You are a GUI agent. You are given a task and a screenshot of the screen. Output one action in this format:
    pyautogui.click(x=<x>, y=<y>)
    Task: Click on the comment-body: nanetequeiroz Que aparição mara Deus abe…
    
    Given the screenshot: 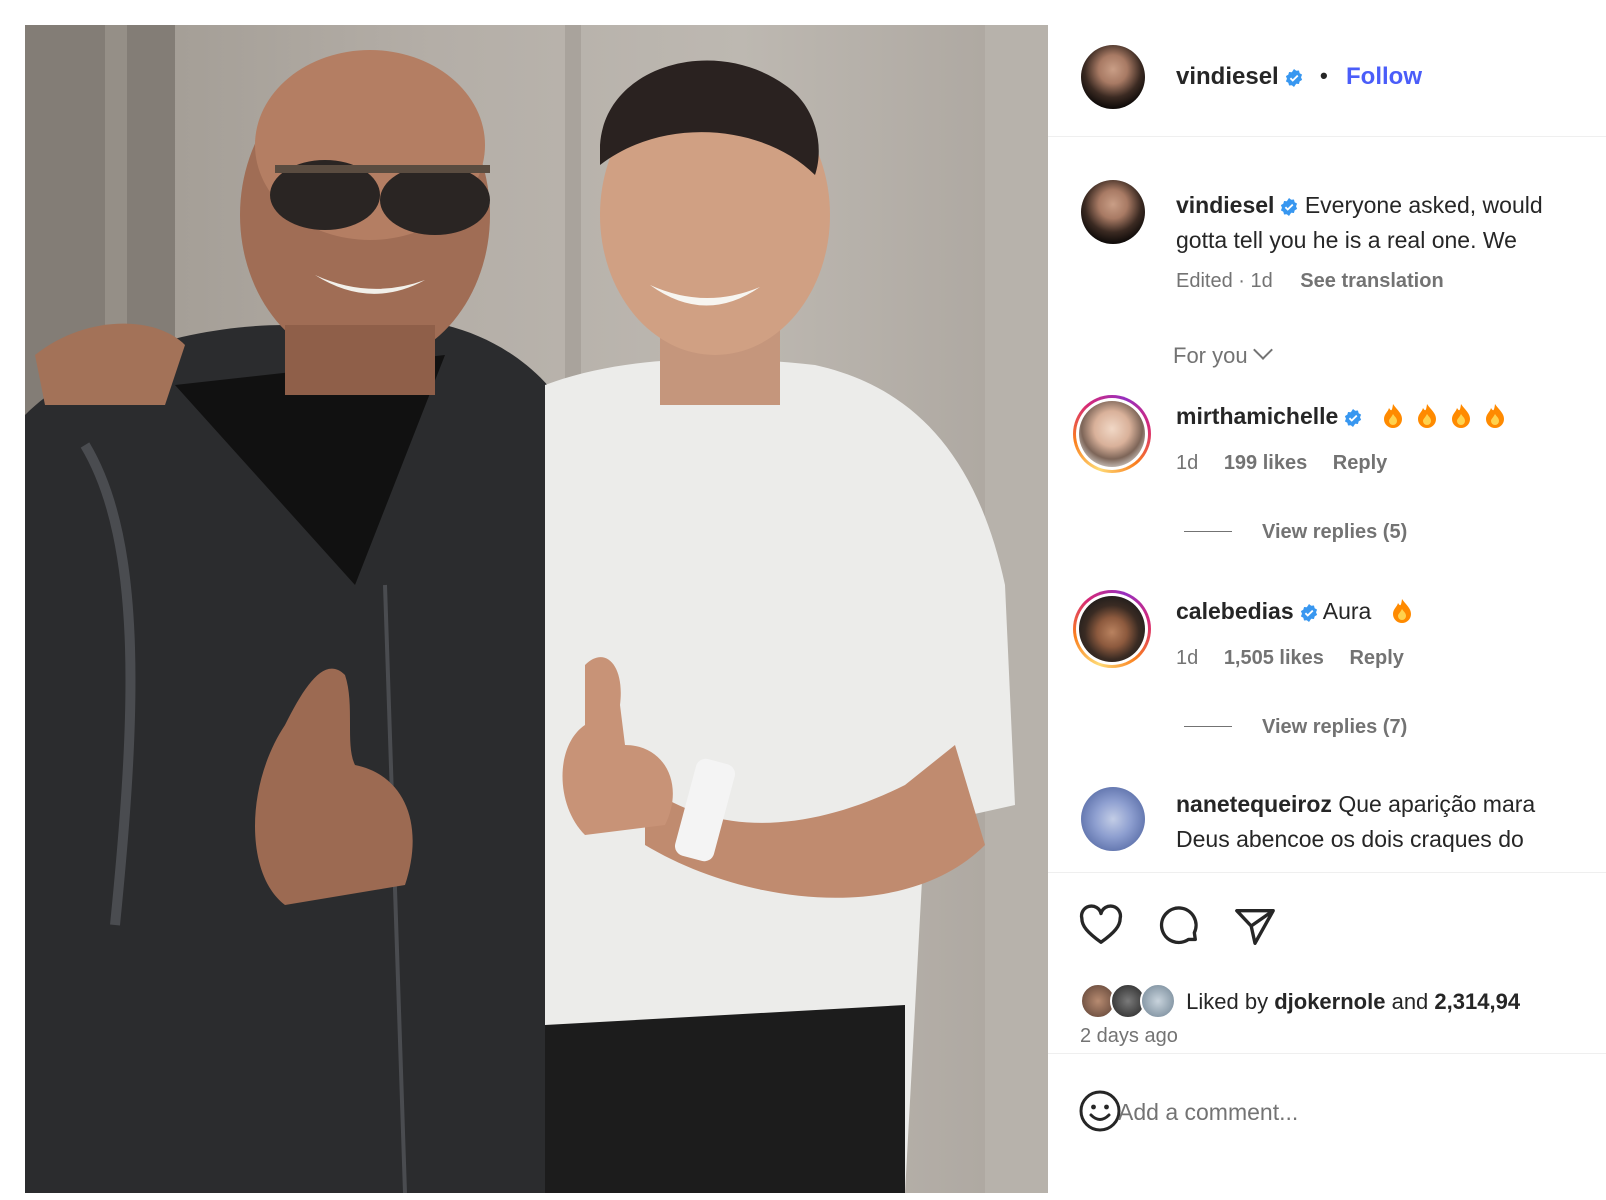 What is the action you would take?
    pyautogui.click(x=1355, y=822)
    